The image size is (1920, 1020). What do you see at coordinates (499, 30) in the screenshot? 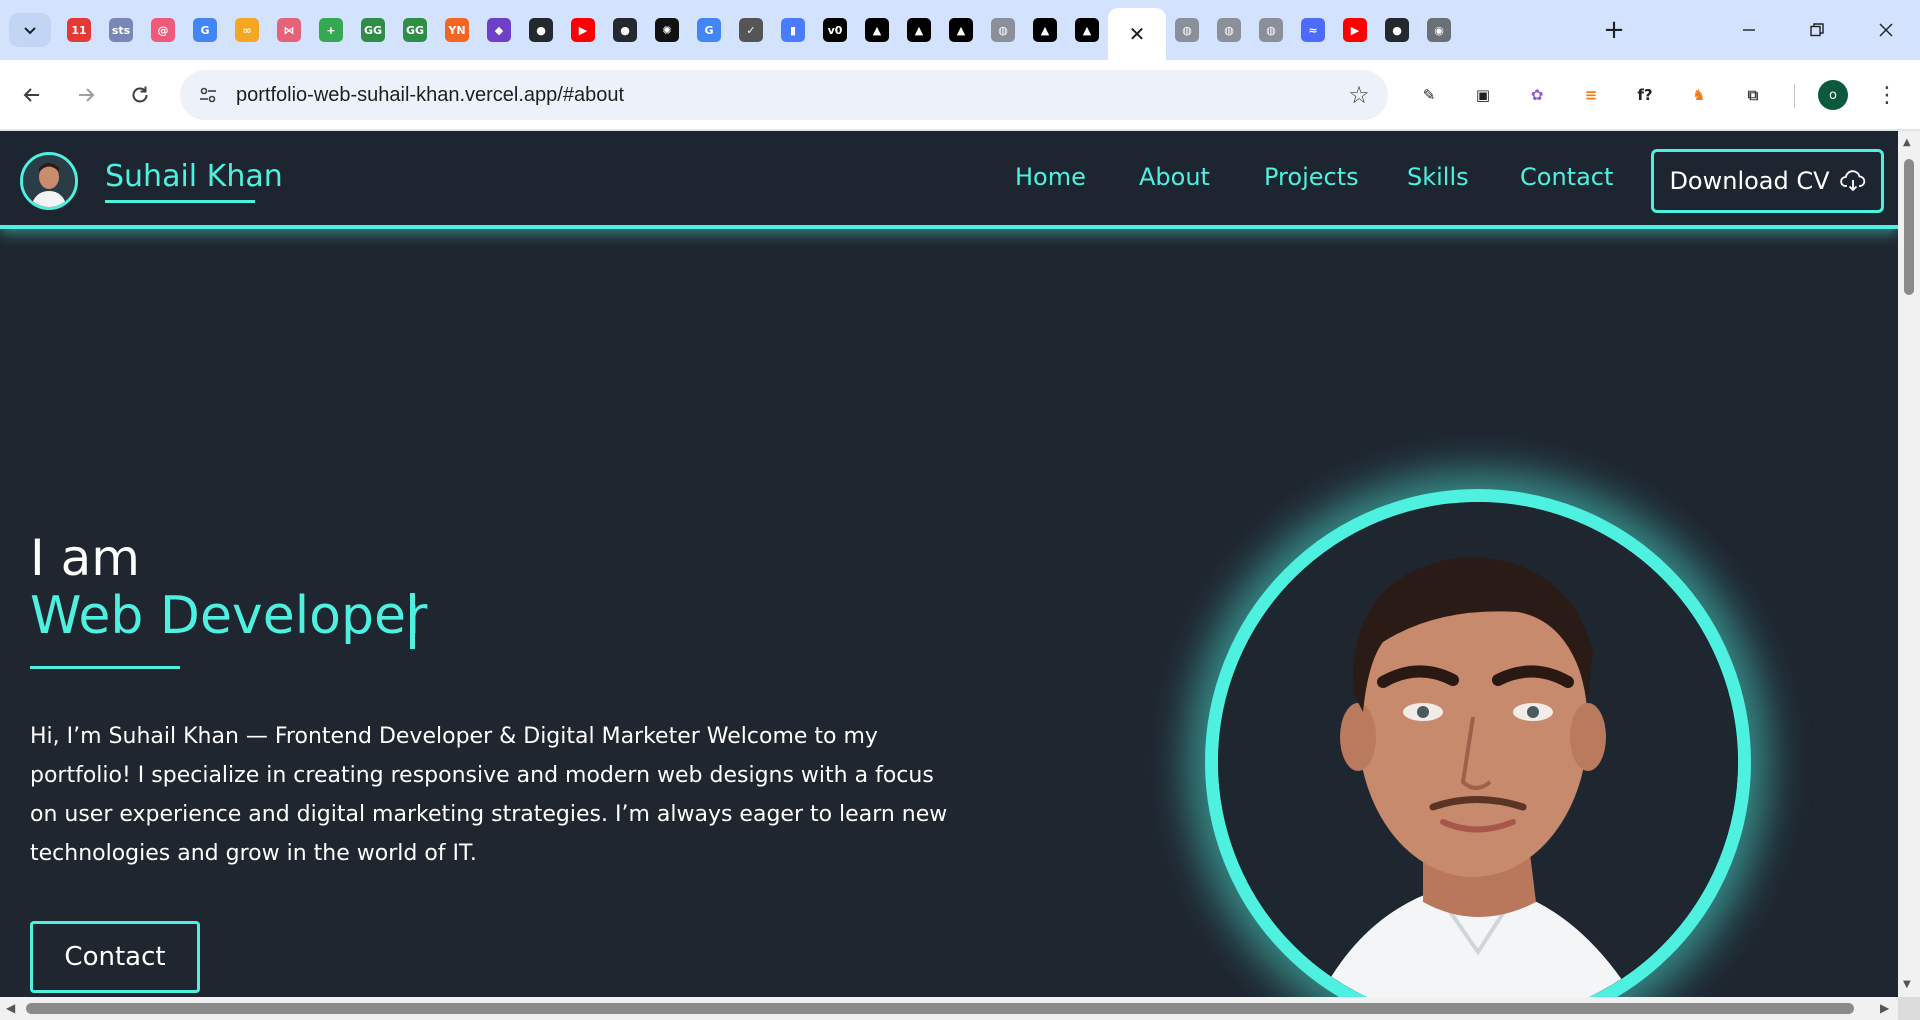
I see `browser-tab: ◆` at bounding box center [499, 30].